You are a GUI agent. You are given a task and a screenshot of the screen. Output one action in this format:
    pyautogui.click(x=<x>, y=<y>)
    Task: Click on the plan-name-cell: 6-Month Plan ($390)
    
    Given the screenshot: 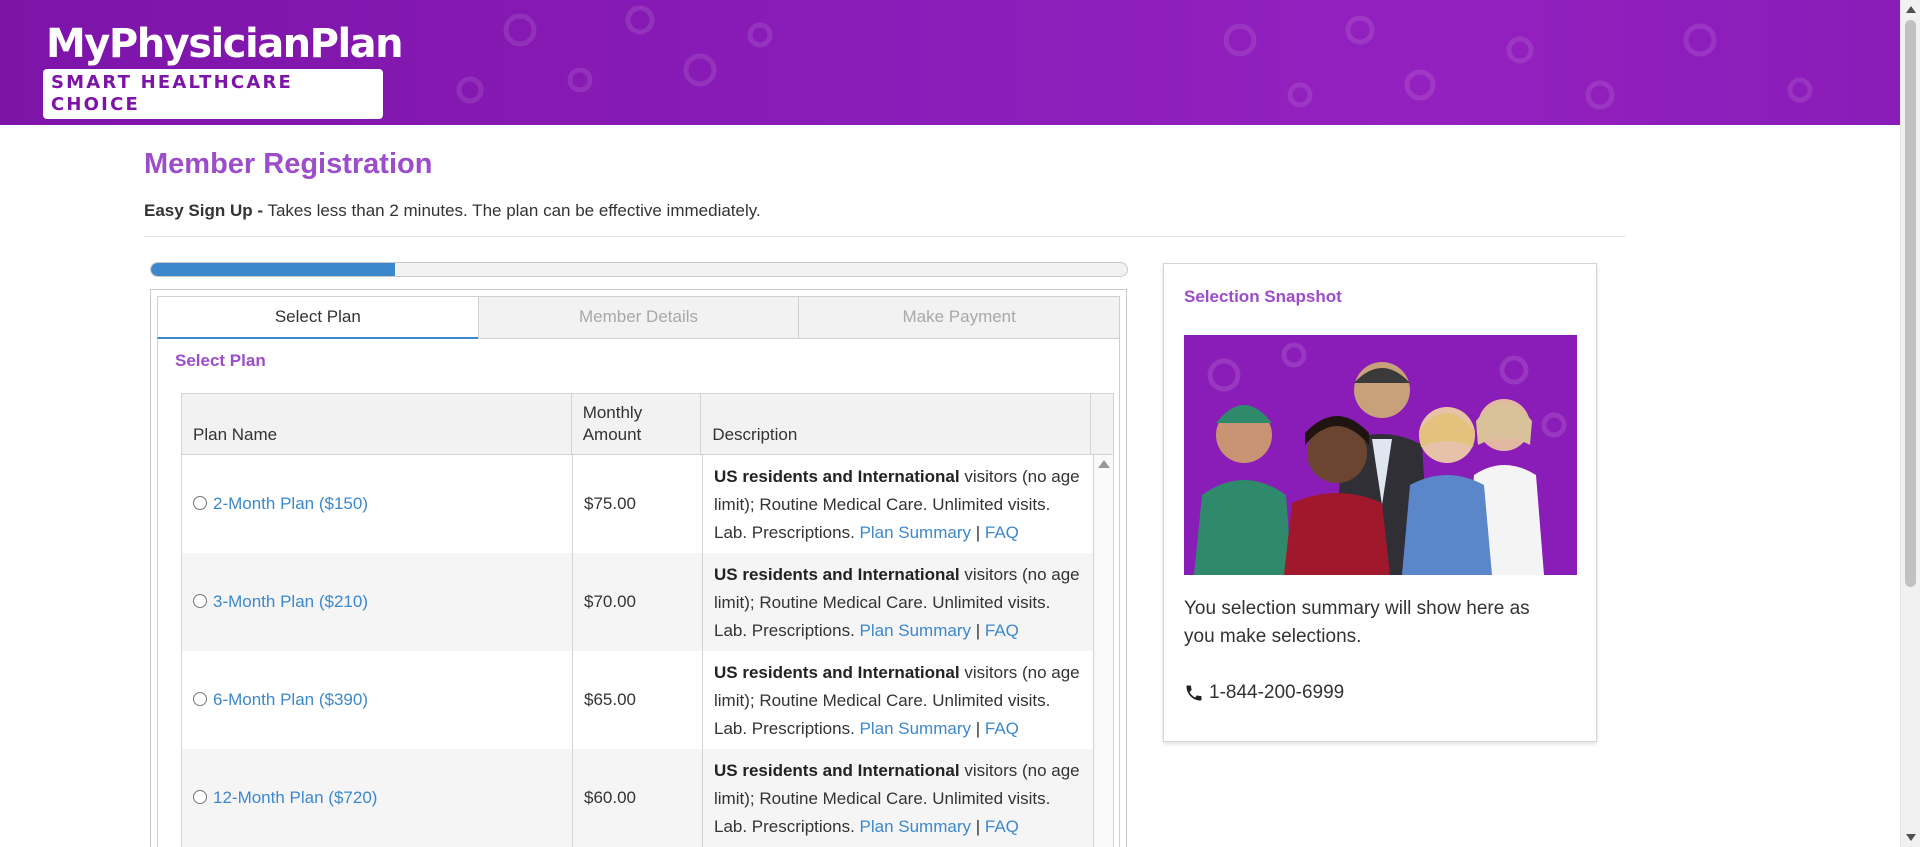 What is the action you would take?
    pyautogui.click(x=377, y=700)
    